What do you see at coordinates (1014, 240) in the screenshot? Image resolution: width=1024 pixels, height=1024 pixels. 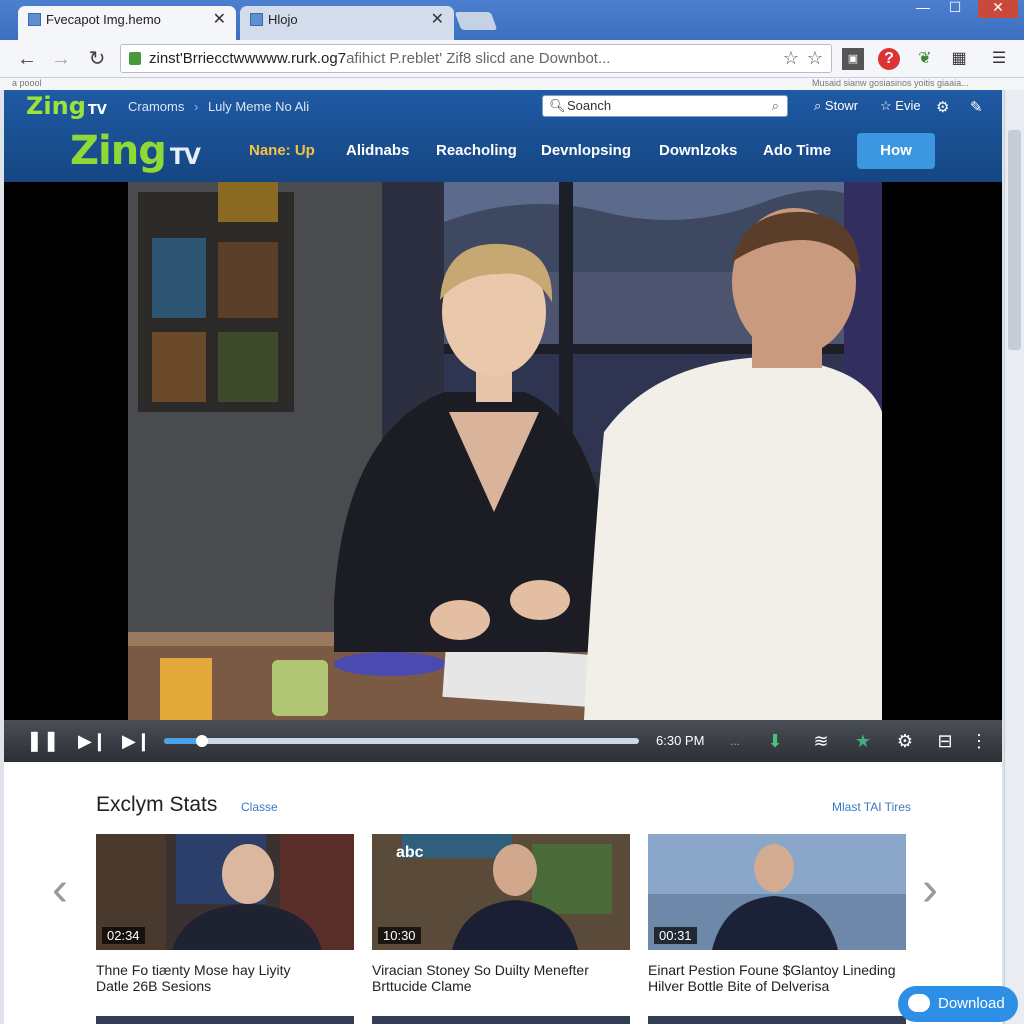 I see `scrollbar-thumb` at bounding box center [1014, 240].